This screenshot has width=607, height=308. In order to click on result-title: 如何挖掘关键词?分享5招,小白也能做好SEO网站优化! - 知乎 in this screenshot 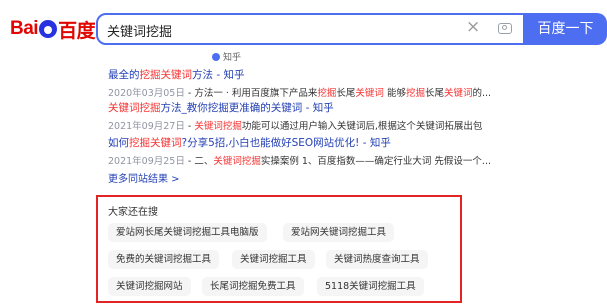, I will do `click(299, 142)`.